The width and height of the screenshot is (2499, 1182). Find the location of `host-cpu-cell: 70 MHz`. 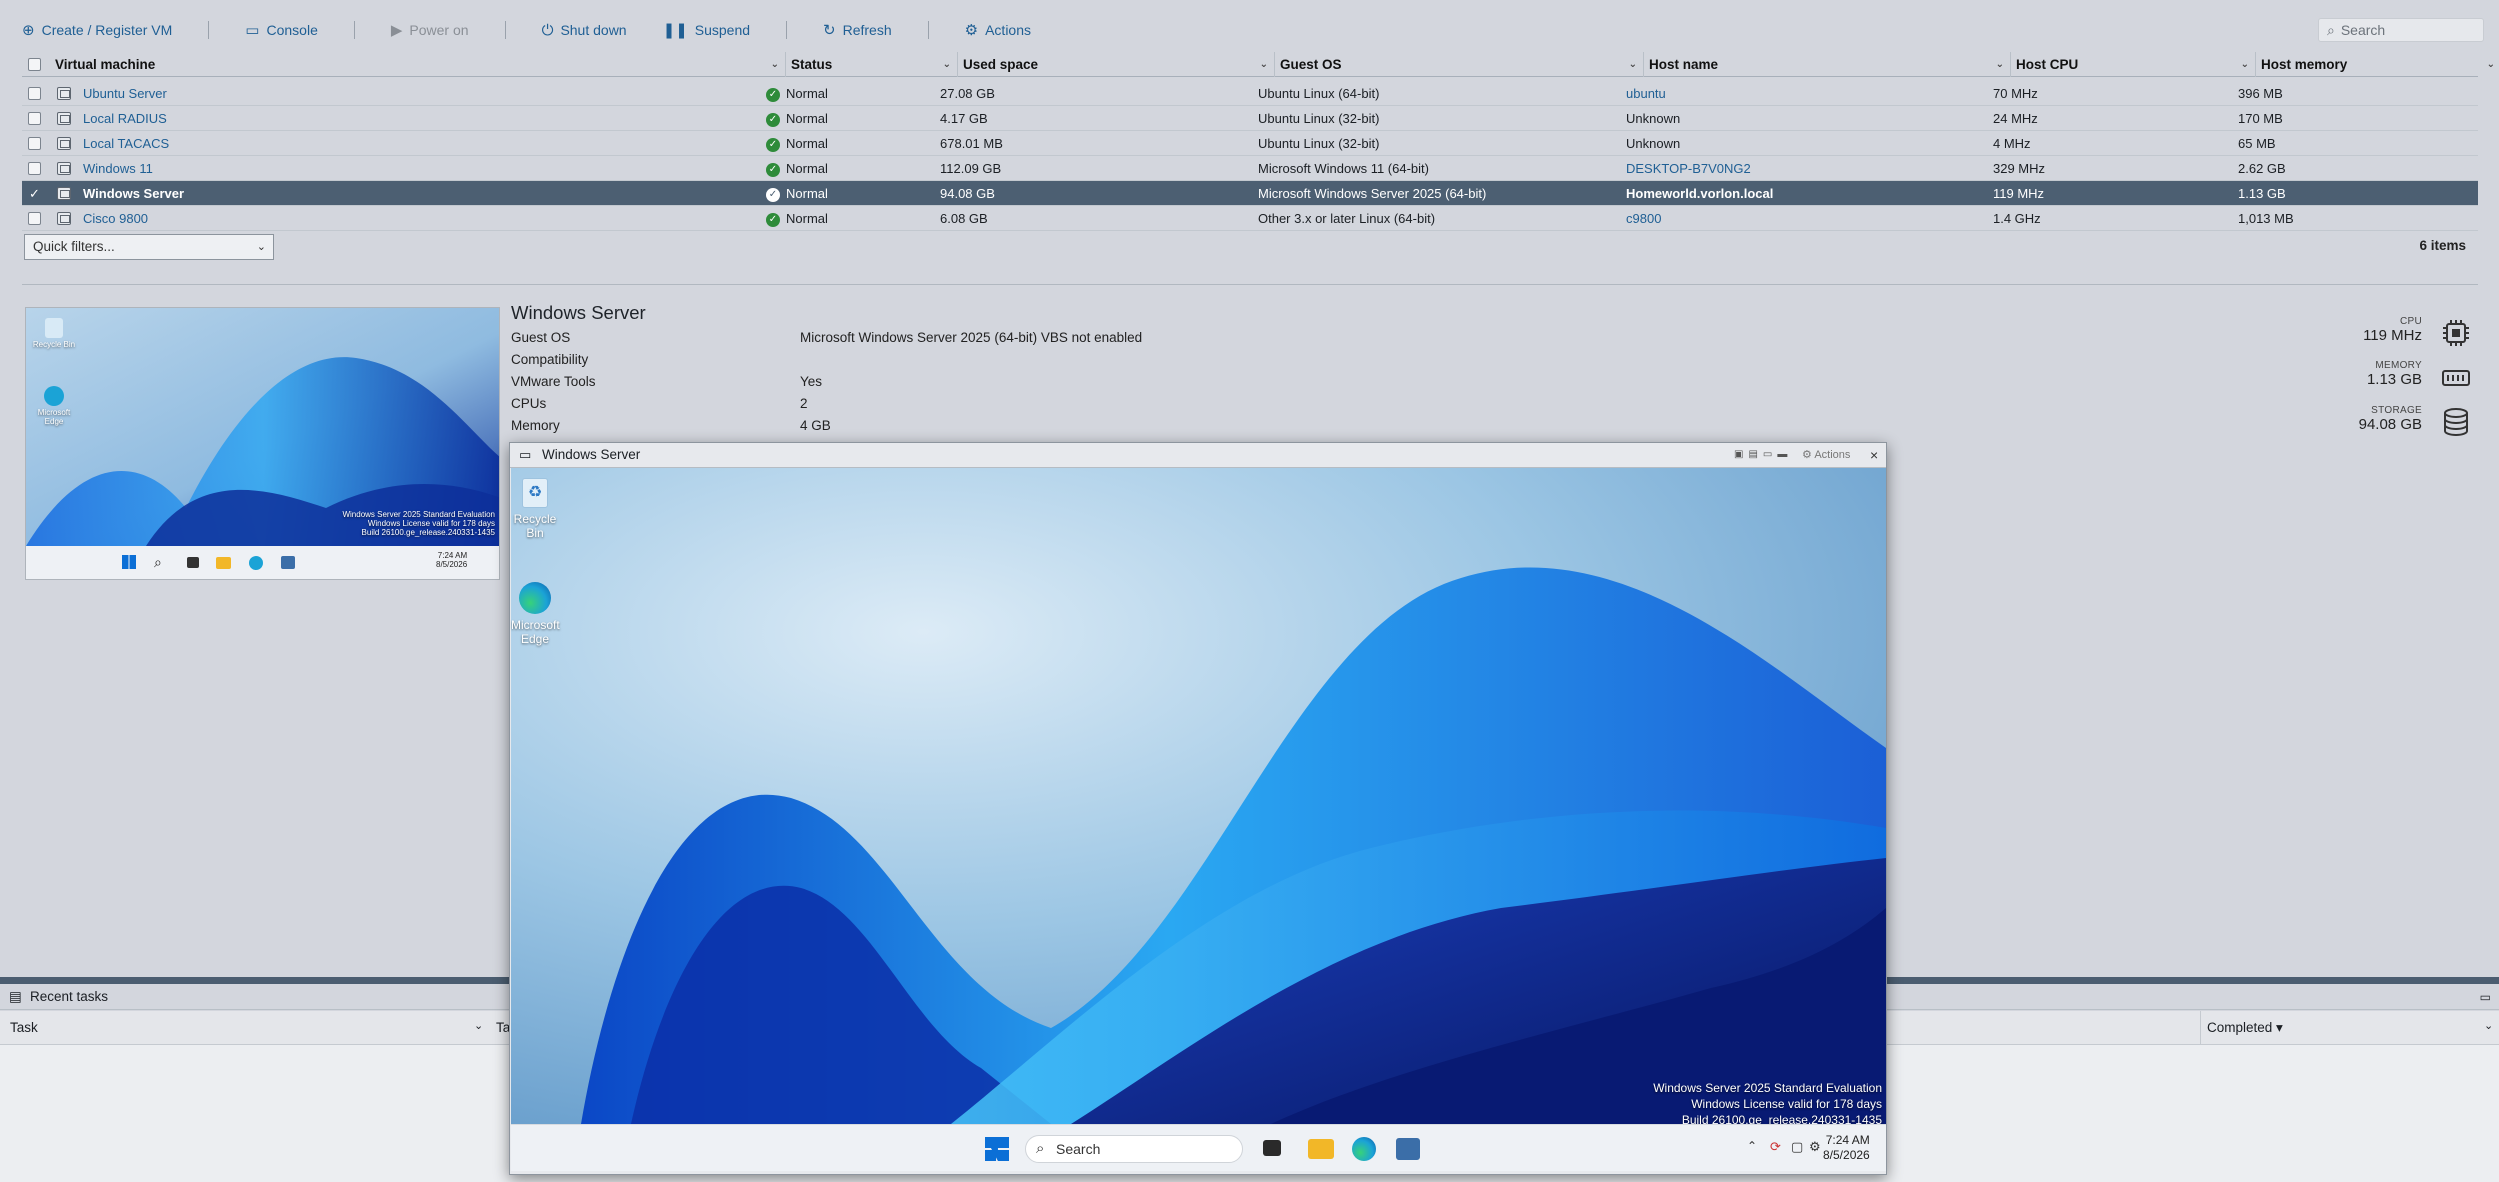

host-cpu-cell: 70 MHz is located at coordinates (2015, 93).